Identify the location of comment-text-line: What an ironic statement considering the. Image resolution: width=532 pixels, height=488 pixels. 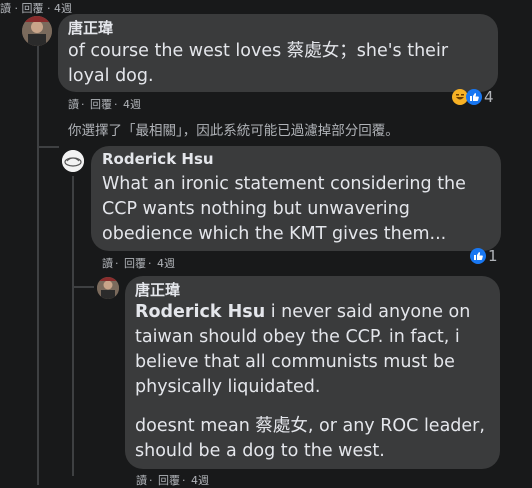
(284, 184).